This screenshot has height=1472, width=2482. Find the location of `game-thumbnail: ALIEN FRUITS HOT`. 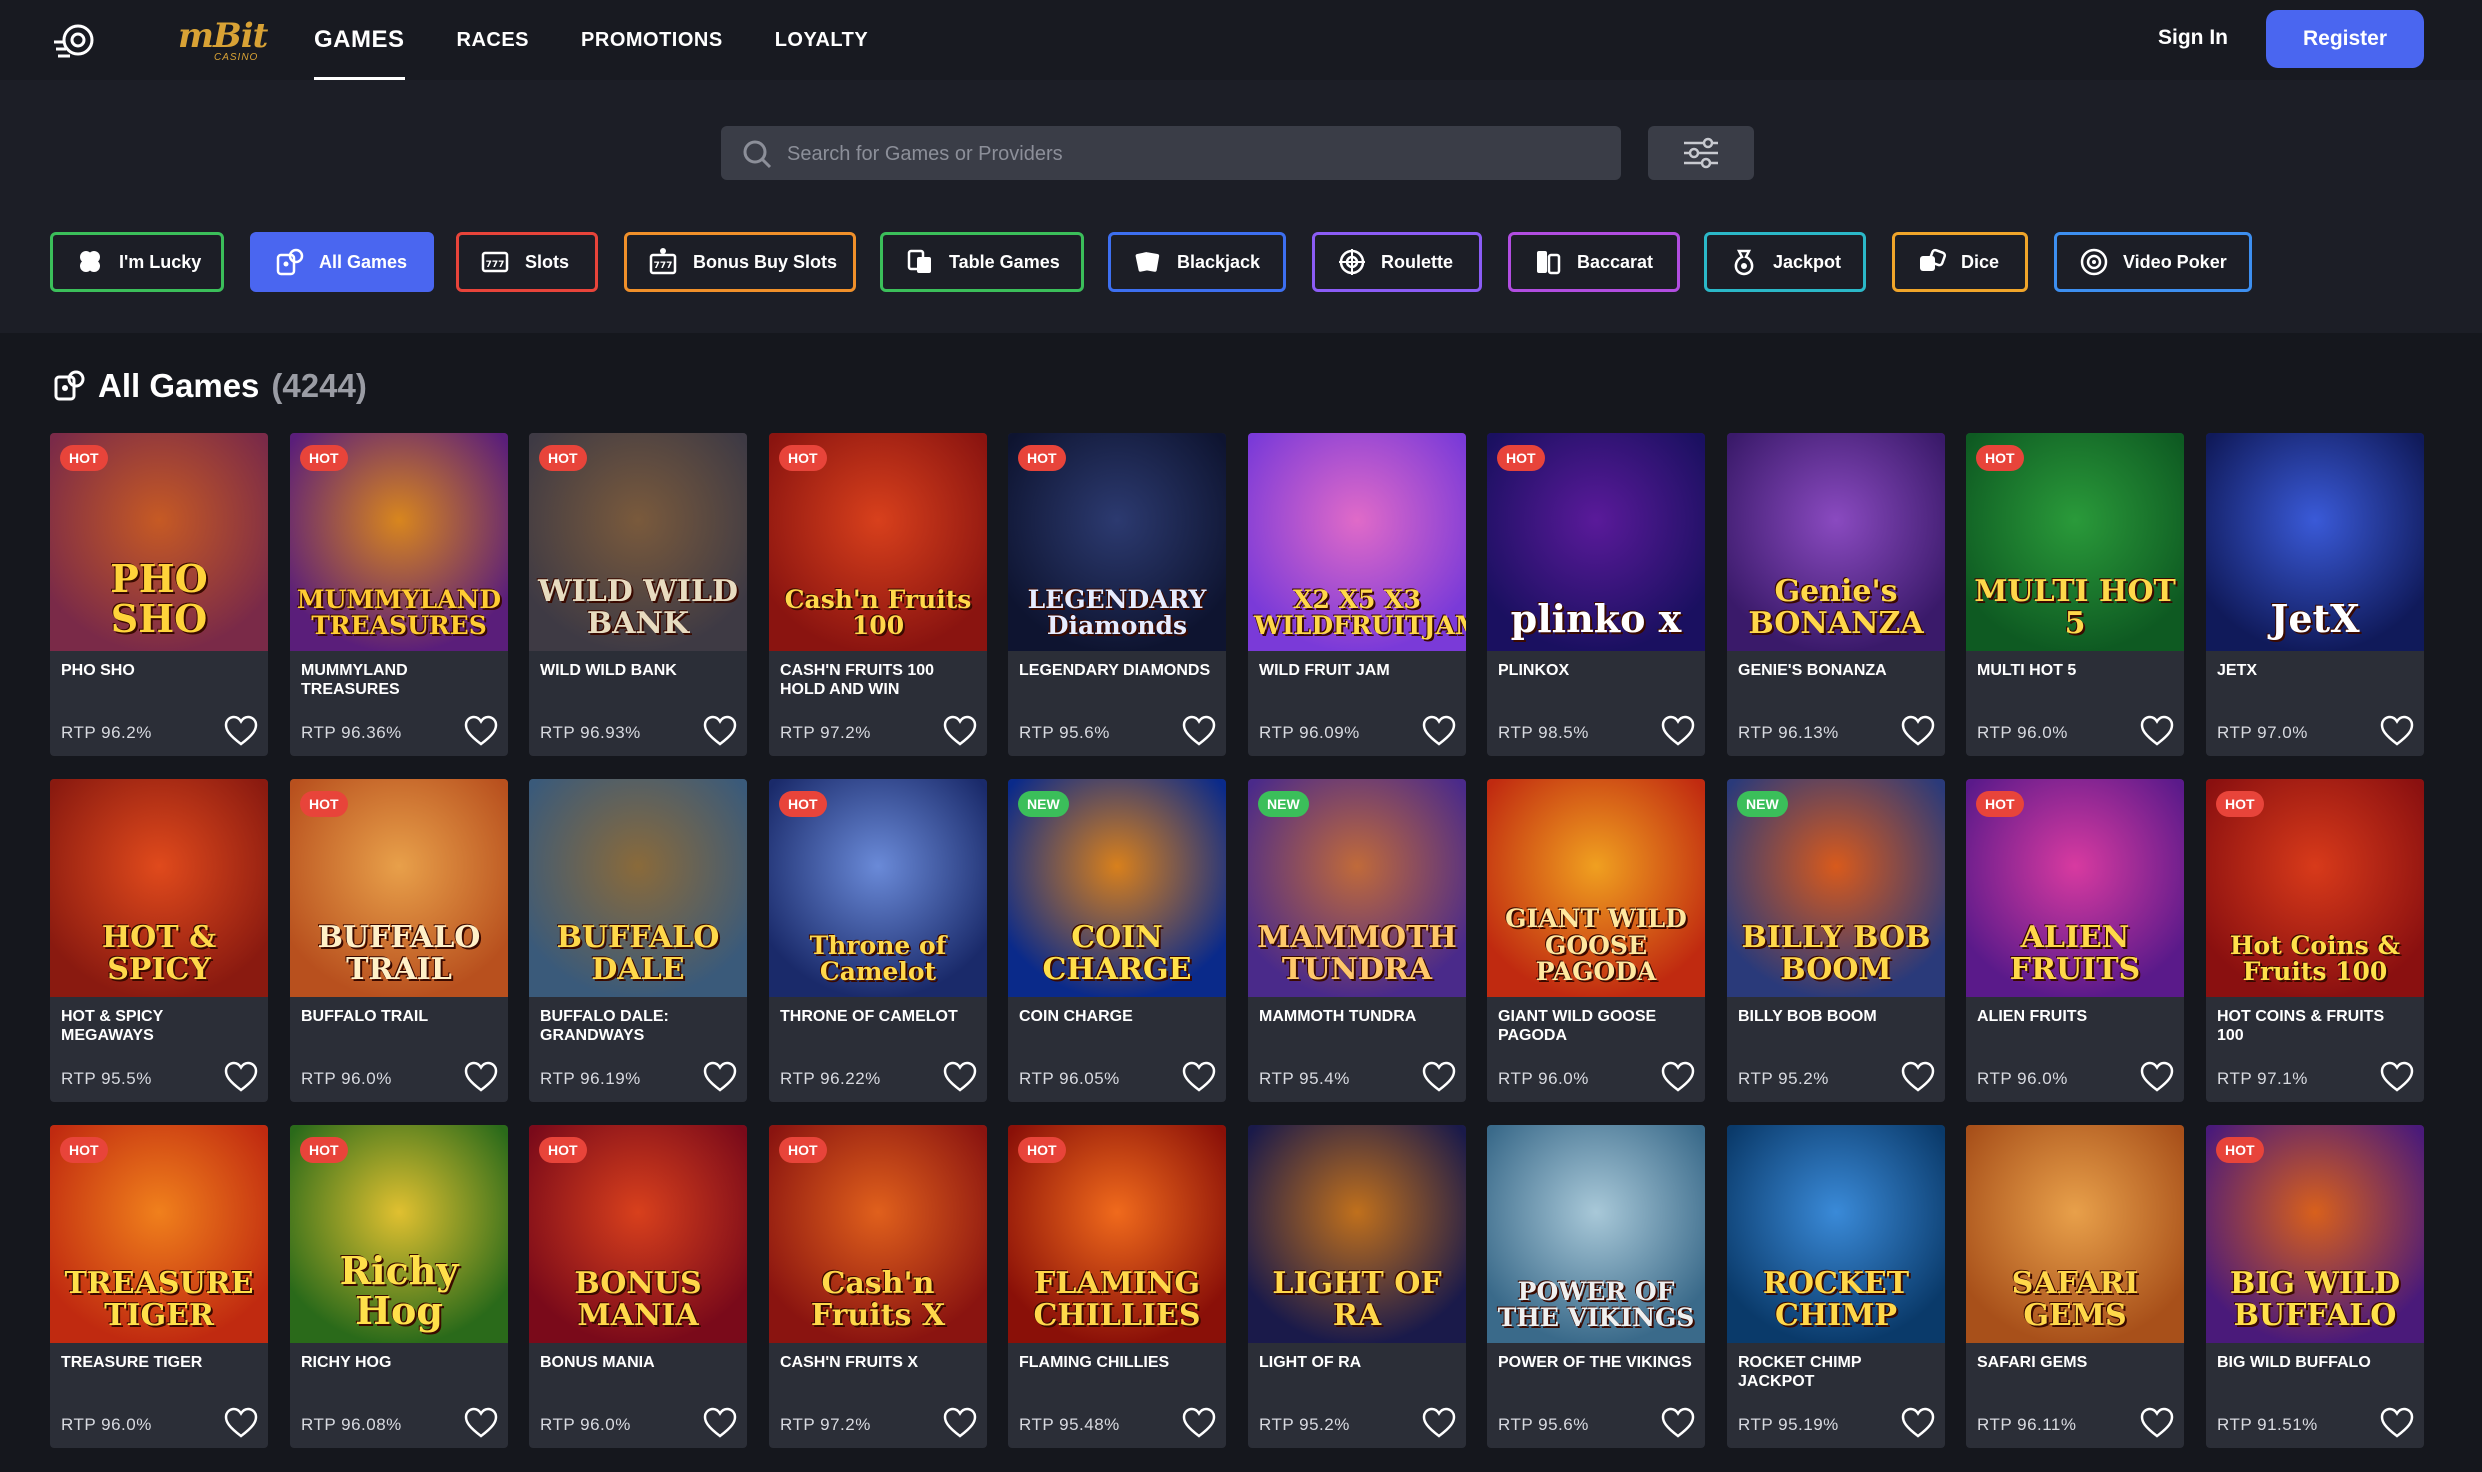

game-thumbnail: ALIEN FRUITS HOT is located at coordinates (2075, 888).